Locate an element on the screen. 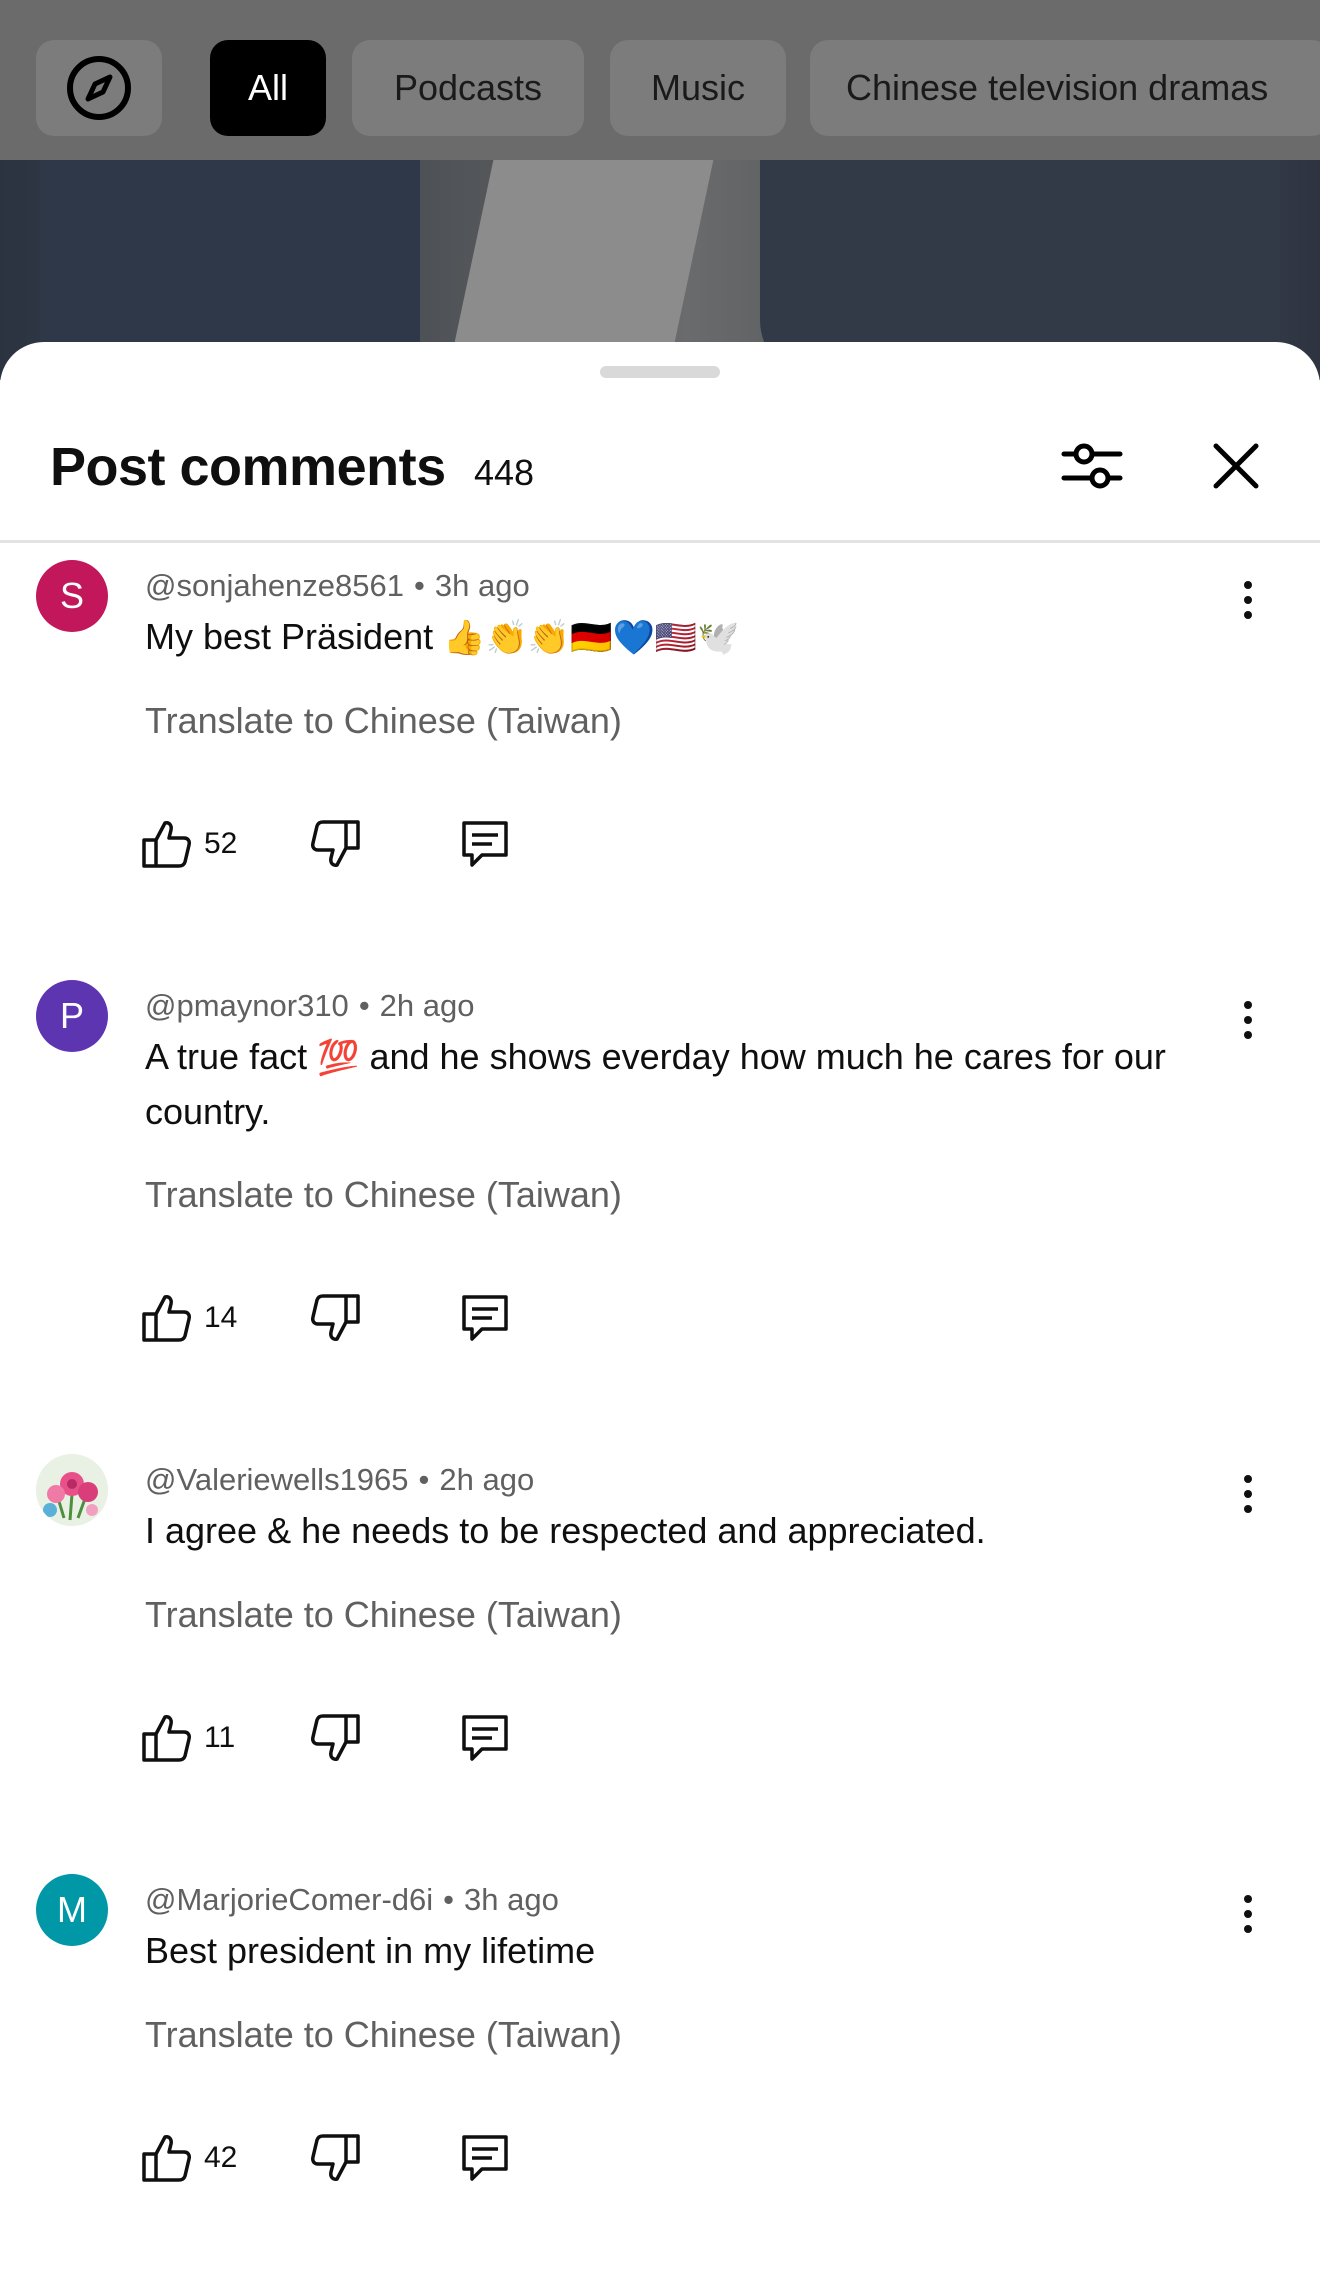 This screenshot has height=2284, width=1320. like-count: 52 is located at coordinates (221, 843).